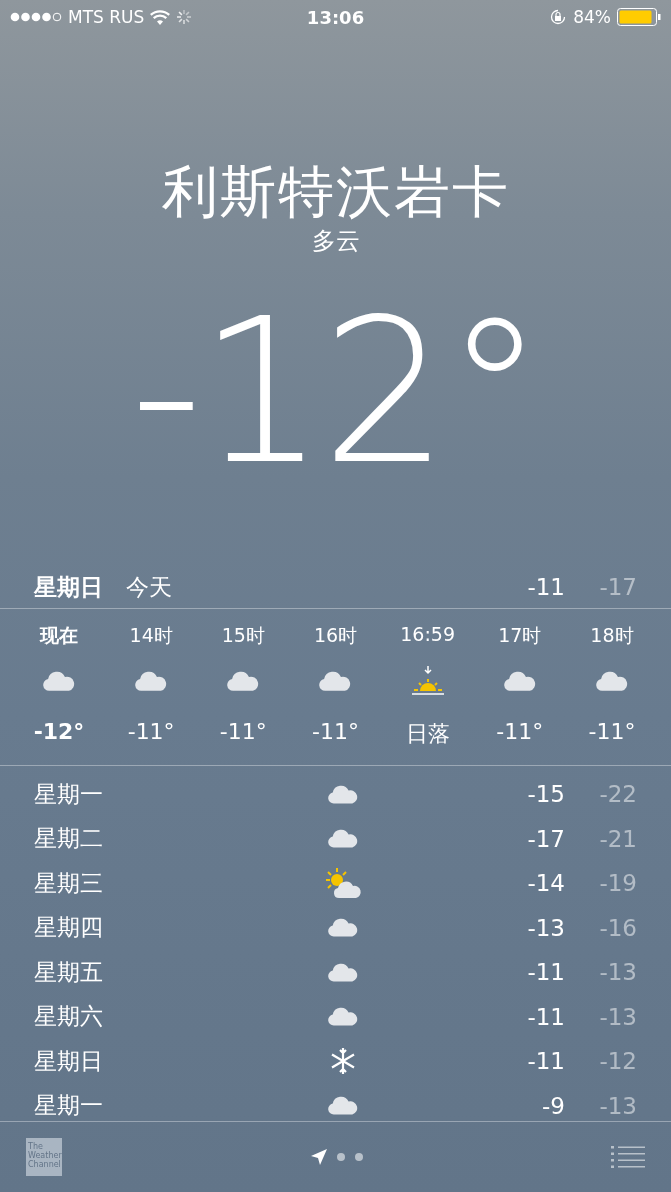 This screenshot has width=671, height=1192. I want to click on battery-icon, so click(639, 17).